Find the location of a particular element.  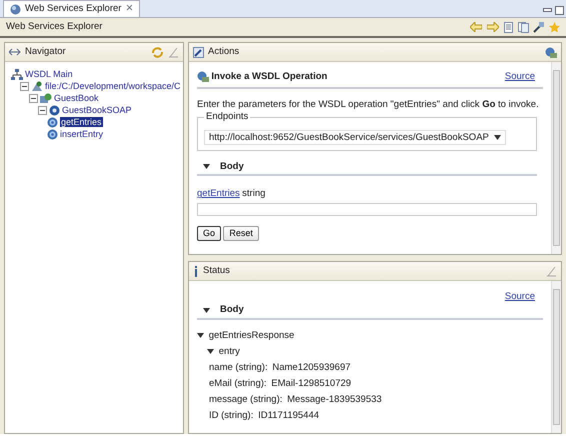

info-icon is located at coordinates (196, 271).